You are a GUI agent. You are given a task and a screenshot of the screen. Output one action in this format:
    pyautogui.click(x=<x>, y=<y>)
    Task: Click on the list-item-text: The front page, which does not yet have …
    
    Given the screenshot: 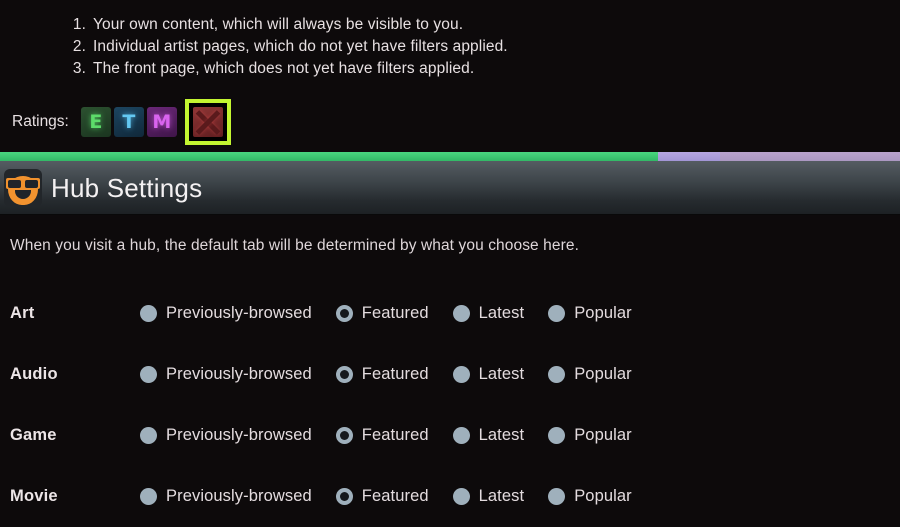 What is the action you would take?
    pyautogui.click(x=284, y=68)
    